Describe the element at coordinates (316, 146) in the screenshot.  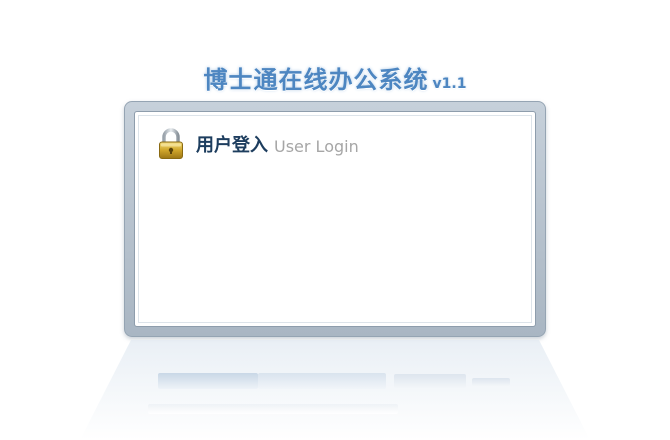
I see `login-title-en: User Login` at that location.